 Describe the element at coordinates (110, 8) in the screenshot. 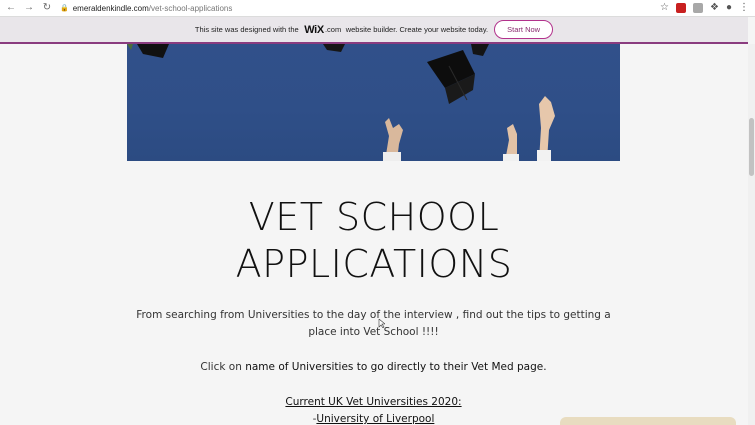

I see `url-host: emeraldenkindle.com` at that location.